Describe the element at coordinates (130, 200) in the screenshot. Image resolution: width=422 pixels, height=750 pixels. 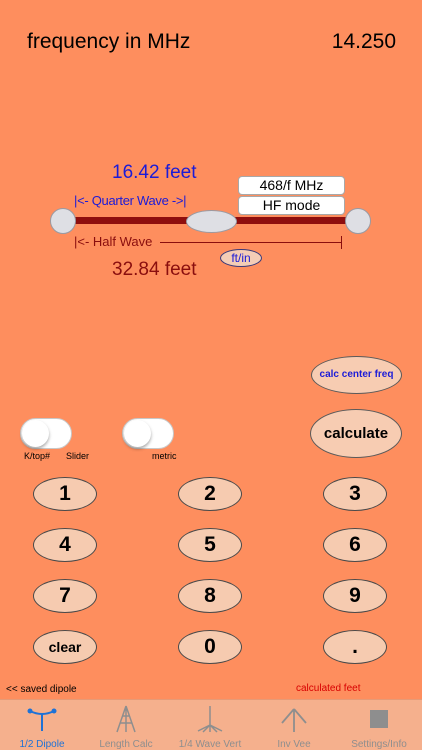
I see `quarter-wave-caption: |<- Quarter Wave ->|` at that location.